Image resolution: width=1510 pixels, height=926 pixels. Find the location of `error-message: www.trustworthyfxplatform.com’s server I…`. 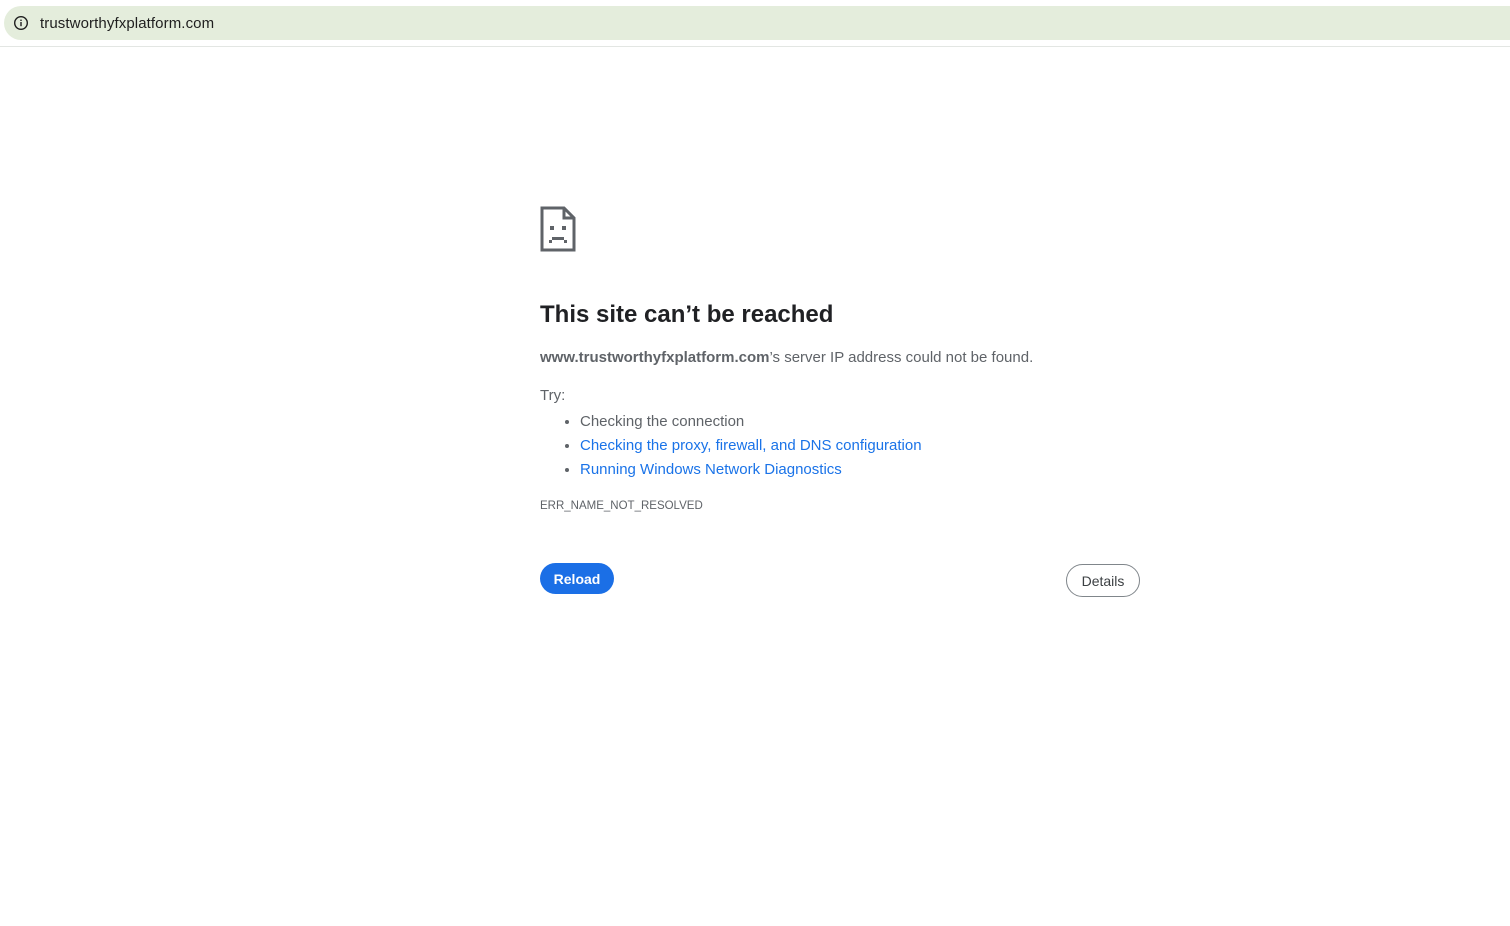

error-message: www.trustworthyfxplatform.com’s server I… is located at coordinates (840, 358).